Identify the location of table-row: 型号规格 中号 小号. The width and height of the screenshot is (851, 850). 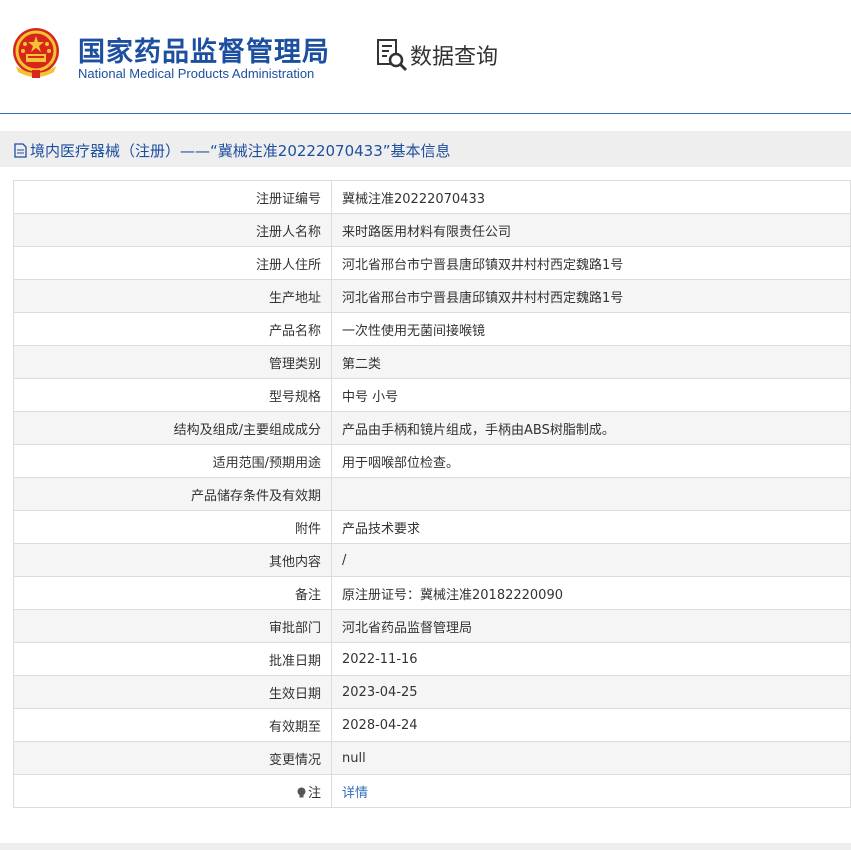
(432, 395).